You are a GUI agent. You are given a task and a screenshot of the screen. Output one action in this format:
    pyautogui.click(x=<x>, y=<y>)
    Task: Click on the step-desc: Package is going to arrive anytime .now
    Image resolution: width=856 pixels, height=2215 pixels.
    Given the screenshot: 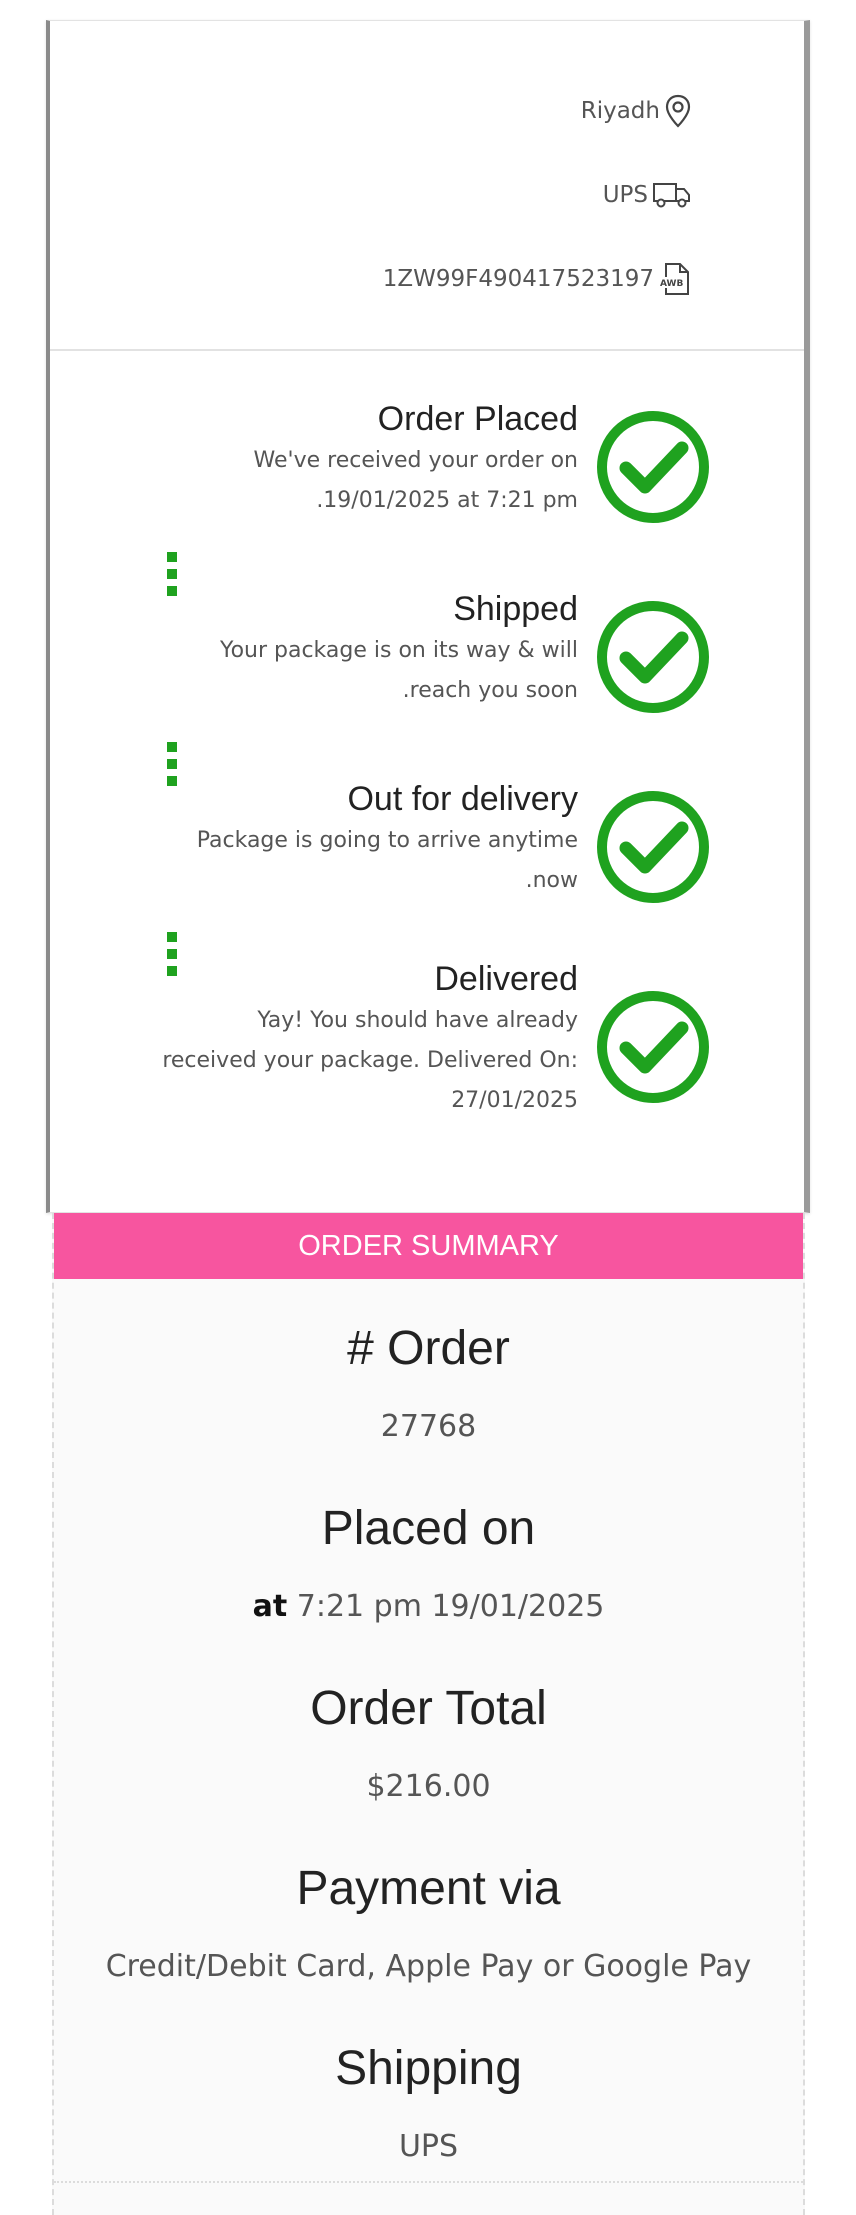 What is the action you would take?
    pyautogui.click(x=318, y=861)
    